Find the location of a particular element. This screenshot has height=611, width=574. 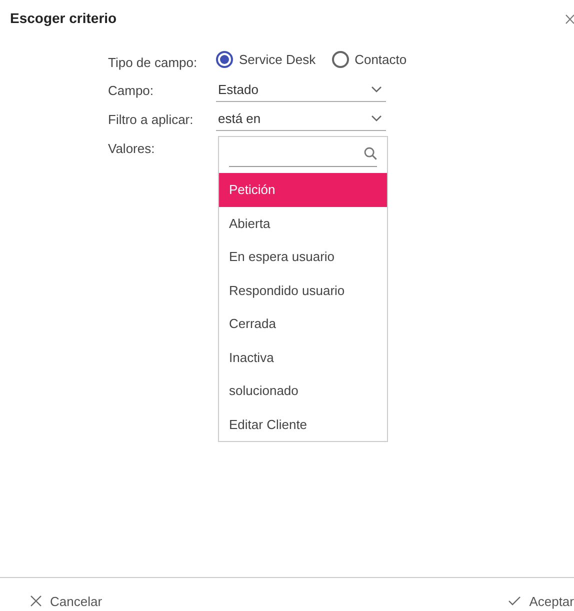

check-icon is located at coordinates (515, 601).